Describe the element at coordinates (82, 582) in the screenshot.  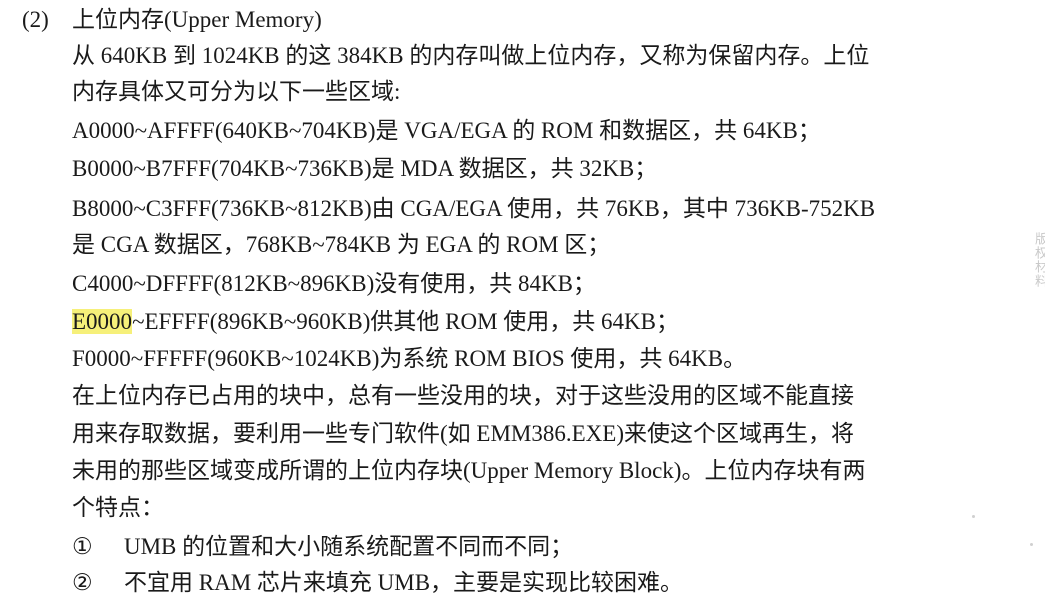
I see `feature-marker: ②` at that location.